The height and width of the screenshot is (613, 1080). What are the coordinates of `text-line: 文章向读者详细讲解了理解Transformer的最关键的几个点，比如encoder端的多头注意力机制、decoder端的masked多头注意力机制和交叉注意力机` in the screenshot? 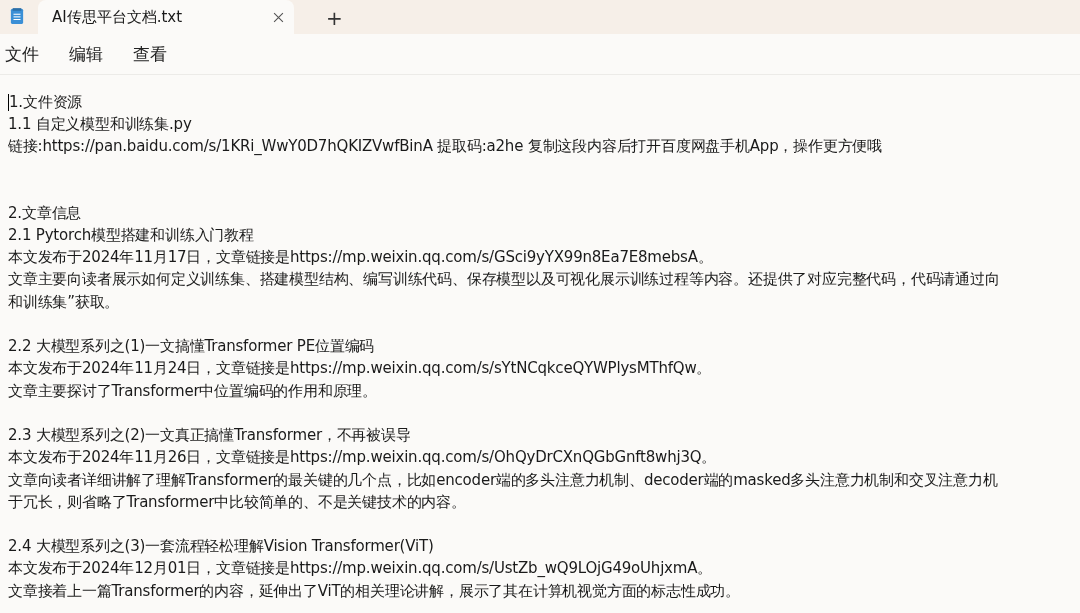 It's located at (503, 480).